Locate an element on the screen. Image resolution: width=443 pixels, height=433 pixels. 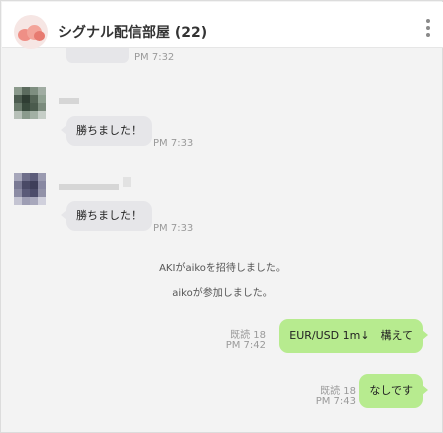
chat-header: シグナル配信部屋 (22) is located at coordinates (222, 25).